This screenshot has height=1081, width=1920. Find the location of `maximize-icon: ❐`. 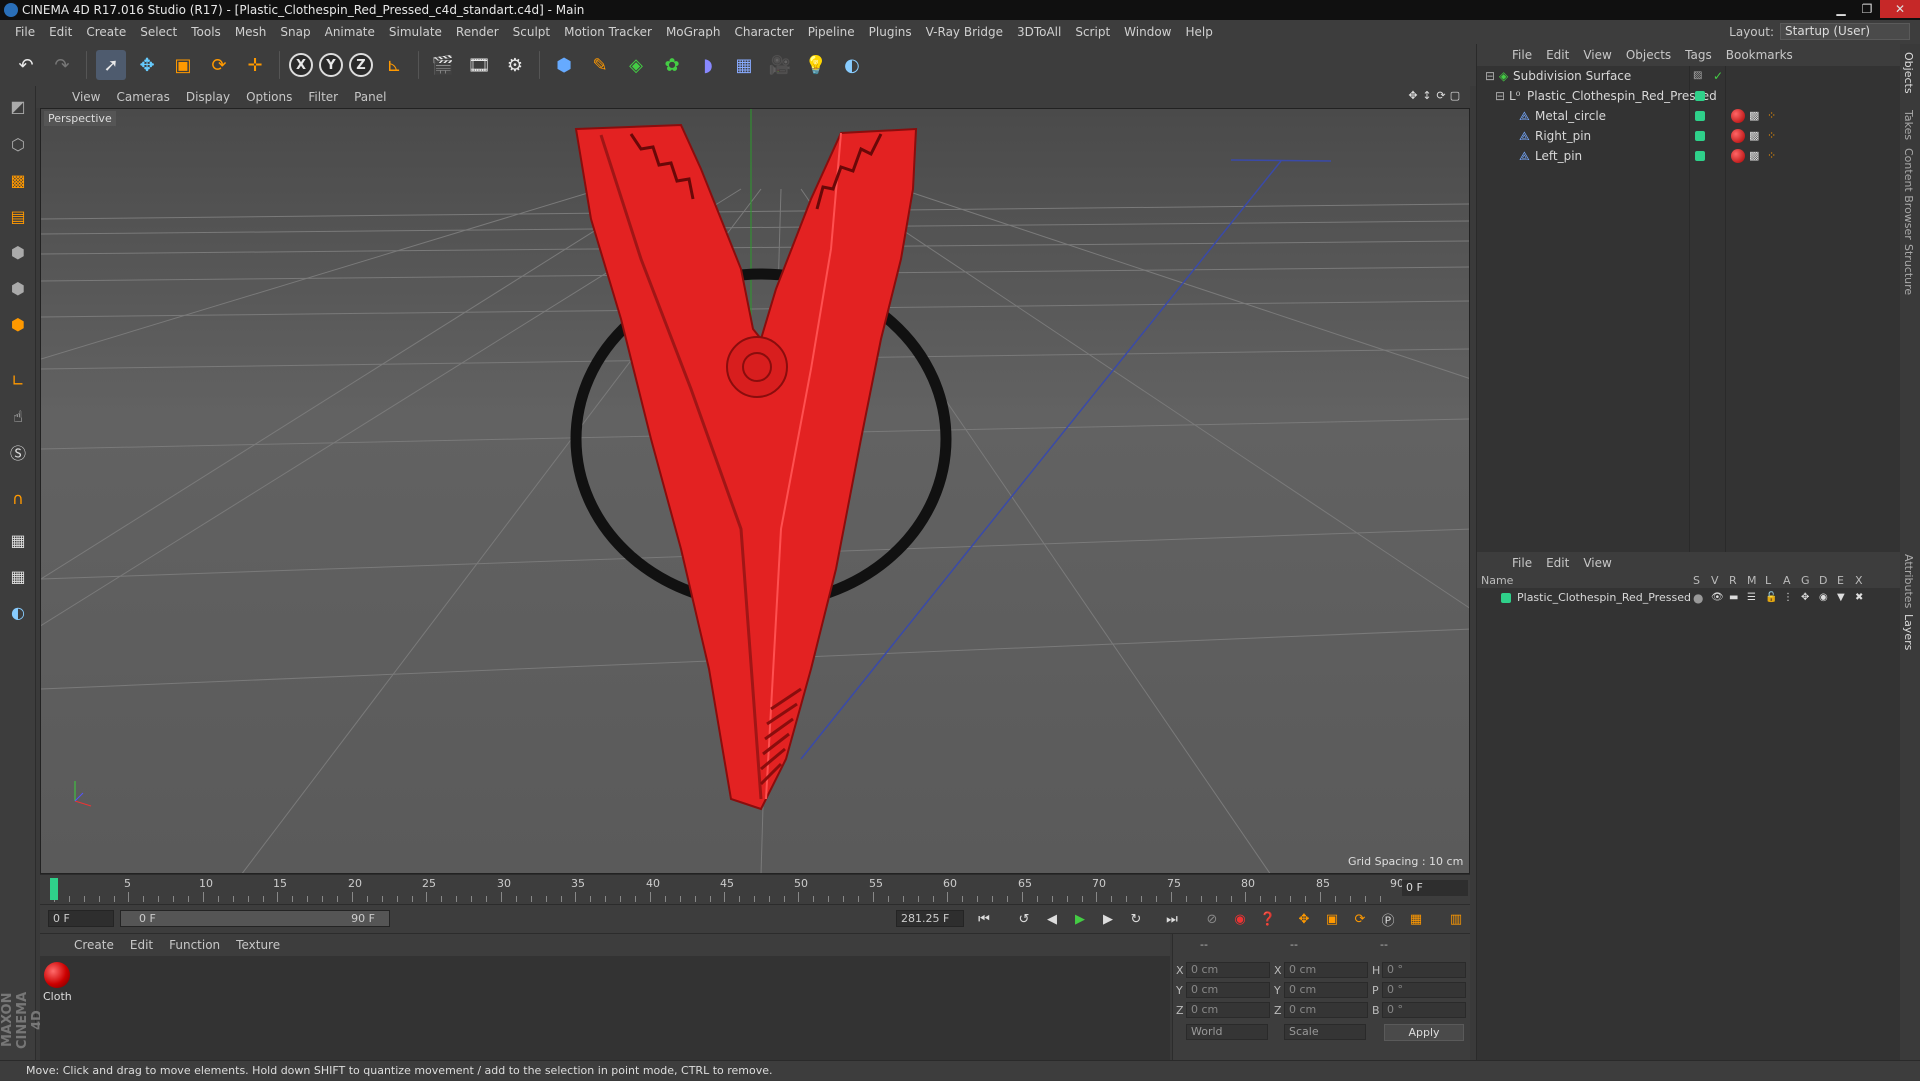

maximize-icon: ❐ is located at coordinates (1867, 9).